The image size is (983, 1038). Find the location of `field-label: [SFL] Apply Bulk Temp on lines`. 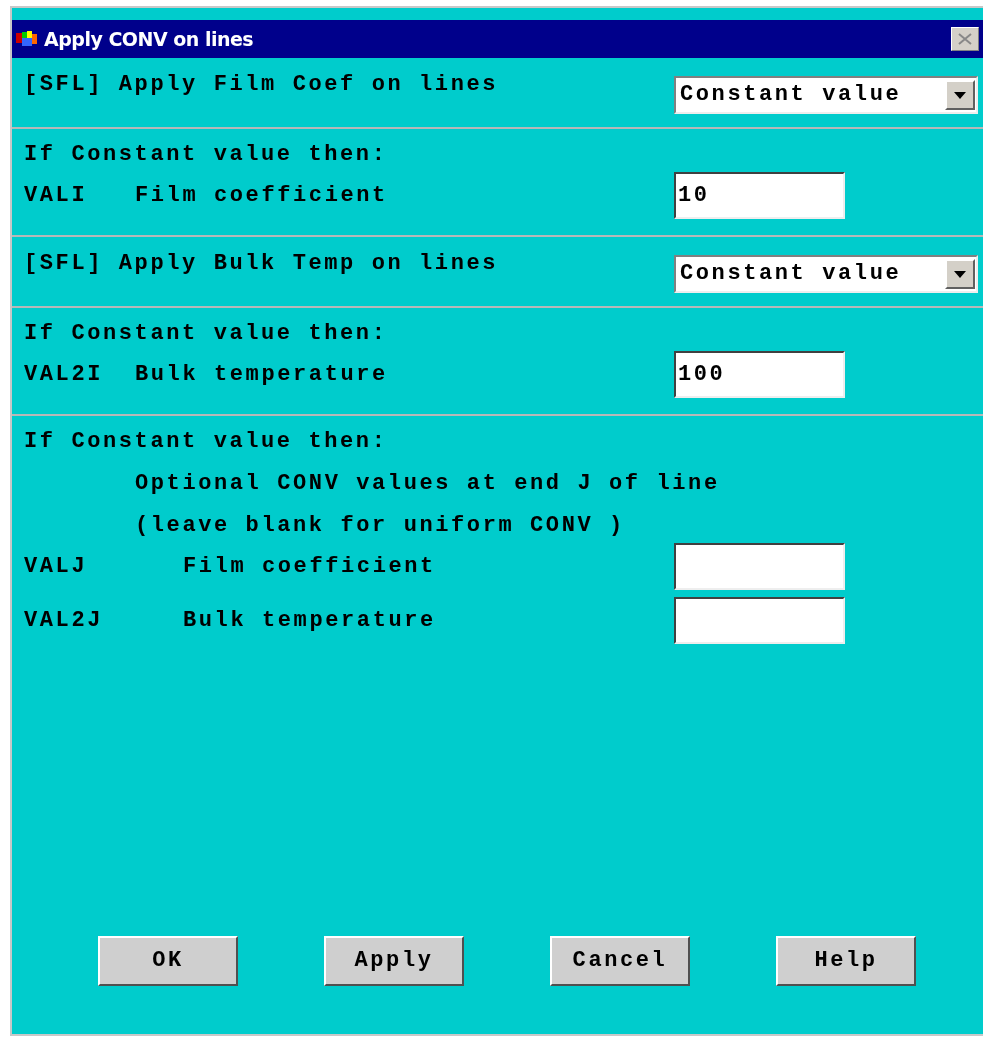

field-label: [SFL] Apply Bulk Temp on lines is located at coordinates (261, 264).